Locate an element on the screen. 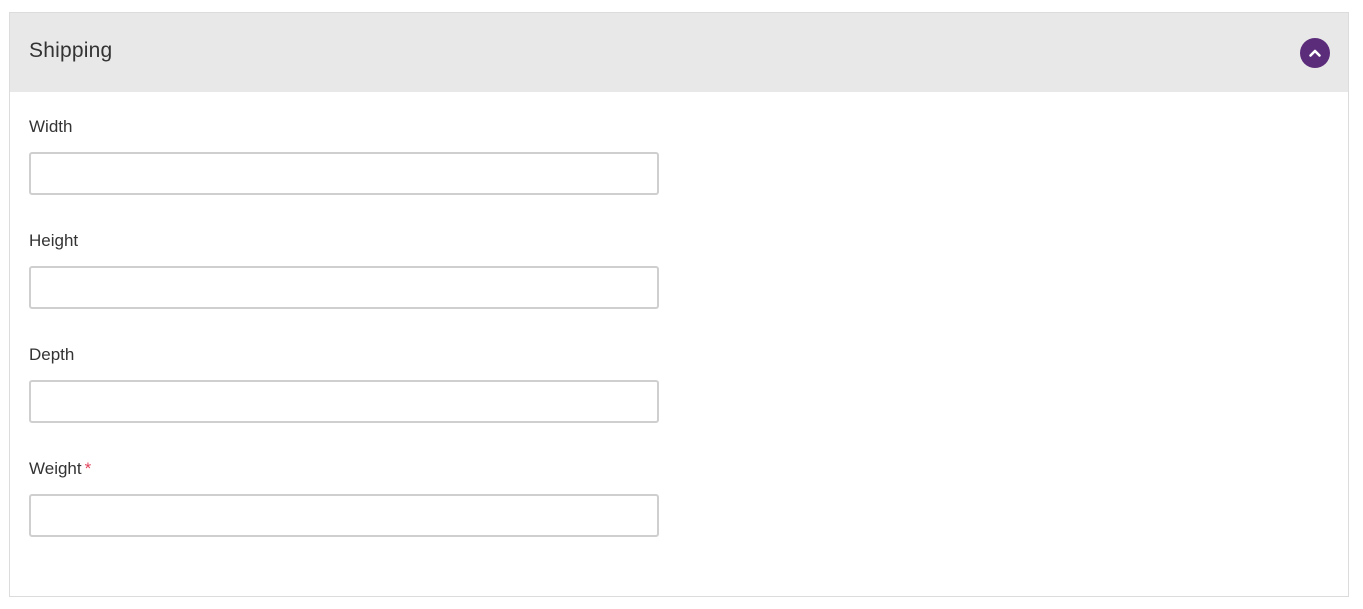  required-indicator: * is located at coordinates (88, 468).